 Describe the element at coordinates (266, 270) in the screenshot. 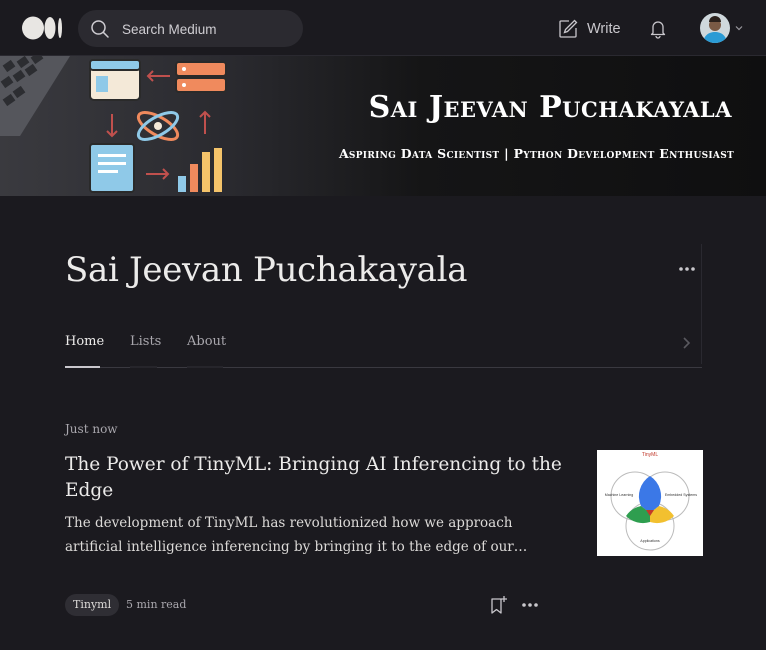

I see `profile-name: Sai Jeevan Puchakayala` at that location.